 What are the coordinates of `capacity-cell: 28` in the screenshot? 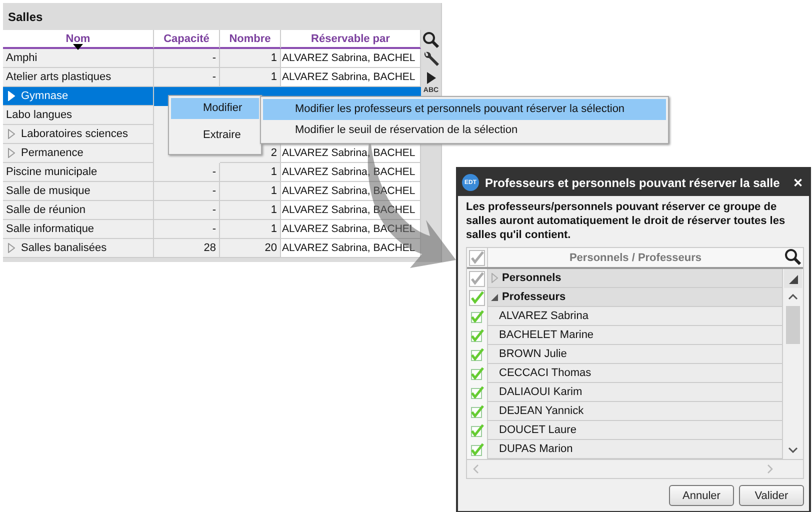 It's located at (187, 248).